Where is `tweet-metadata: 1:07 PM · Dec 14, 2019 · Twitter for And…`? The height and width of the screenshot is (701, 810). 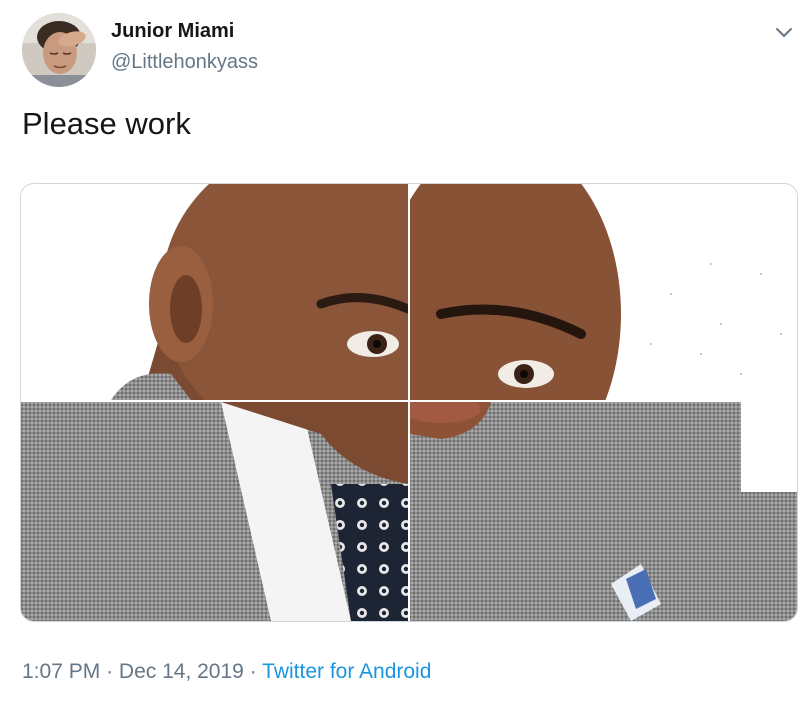 tweet-metadata: 1:07 PM · Dec 14, 2019 · Twitter for And… is located at coordinates (226, 672).